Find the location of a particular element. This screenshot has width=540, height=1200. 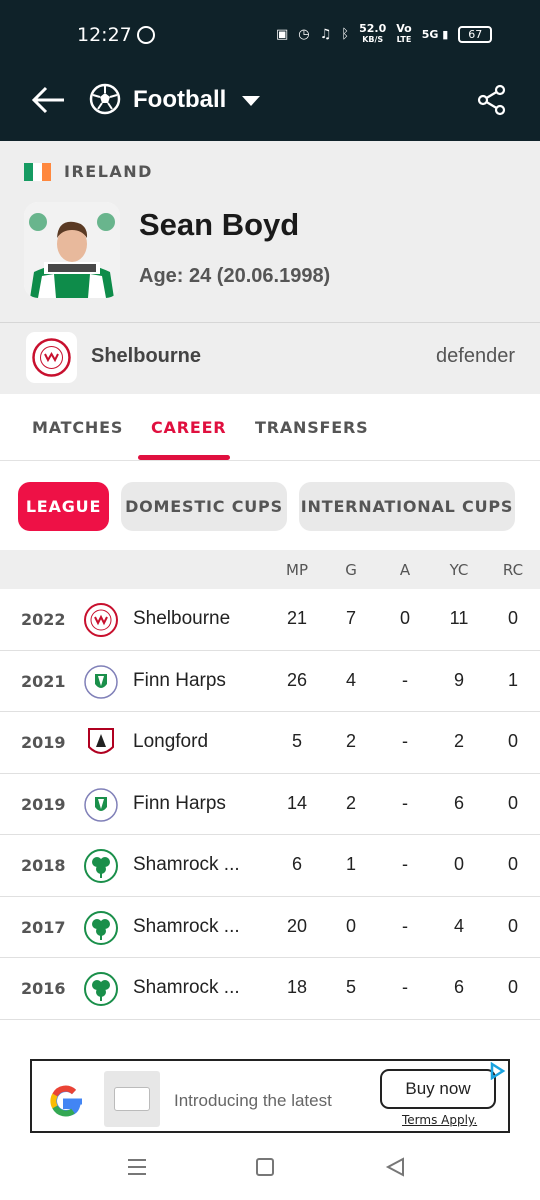

tab-matches: MATCHES is located at coordinates (77, 427).